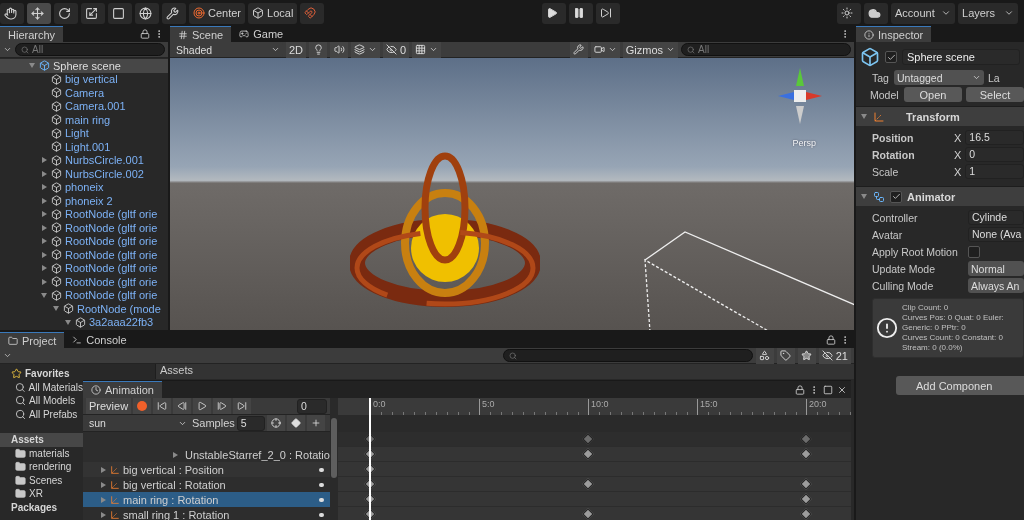  I want to click on scene-tab: Game, so click(261, 34).